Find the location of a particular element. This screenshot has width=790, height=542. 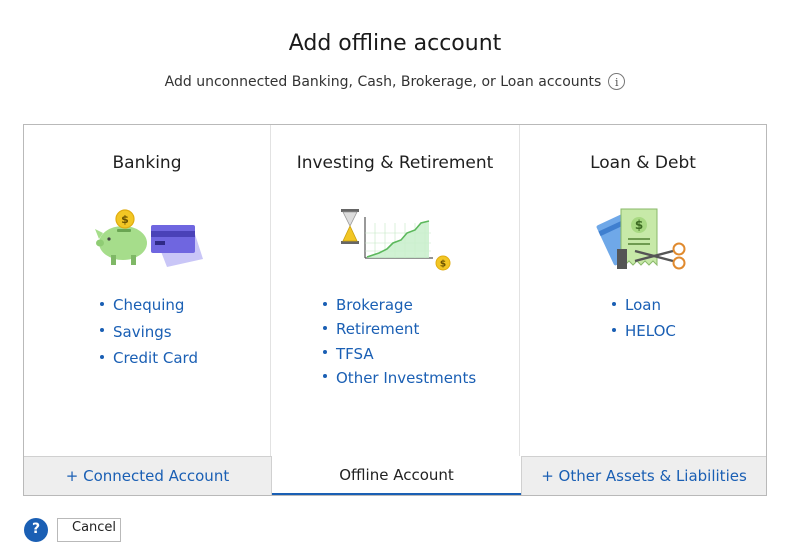

banking-links: Chequing Savings Credit Card is located at coordinates (149, 335).